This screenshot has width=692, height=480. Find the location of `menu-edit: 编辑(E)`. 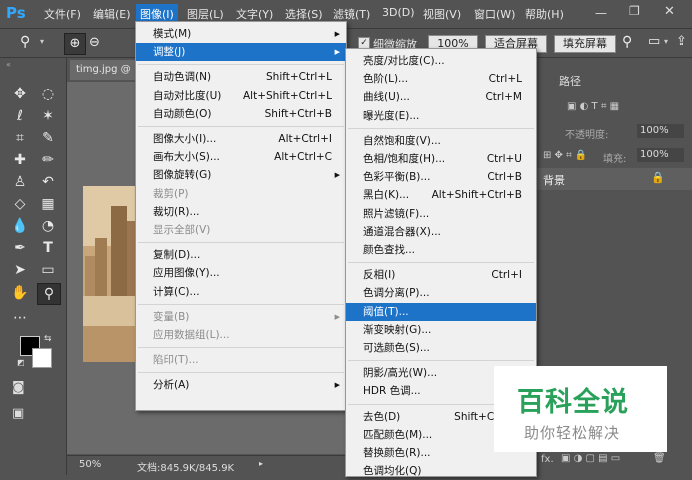

menu-edit: 编辑(E) is located at coordinates (112, 14).